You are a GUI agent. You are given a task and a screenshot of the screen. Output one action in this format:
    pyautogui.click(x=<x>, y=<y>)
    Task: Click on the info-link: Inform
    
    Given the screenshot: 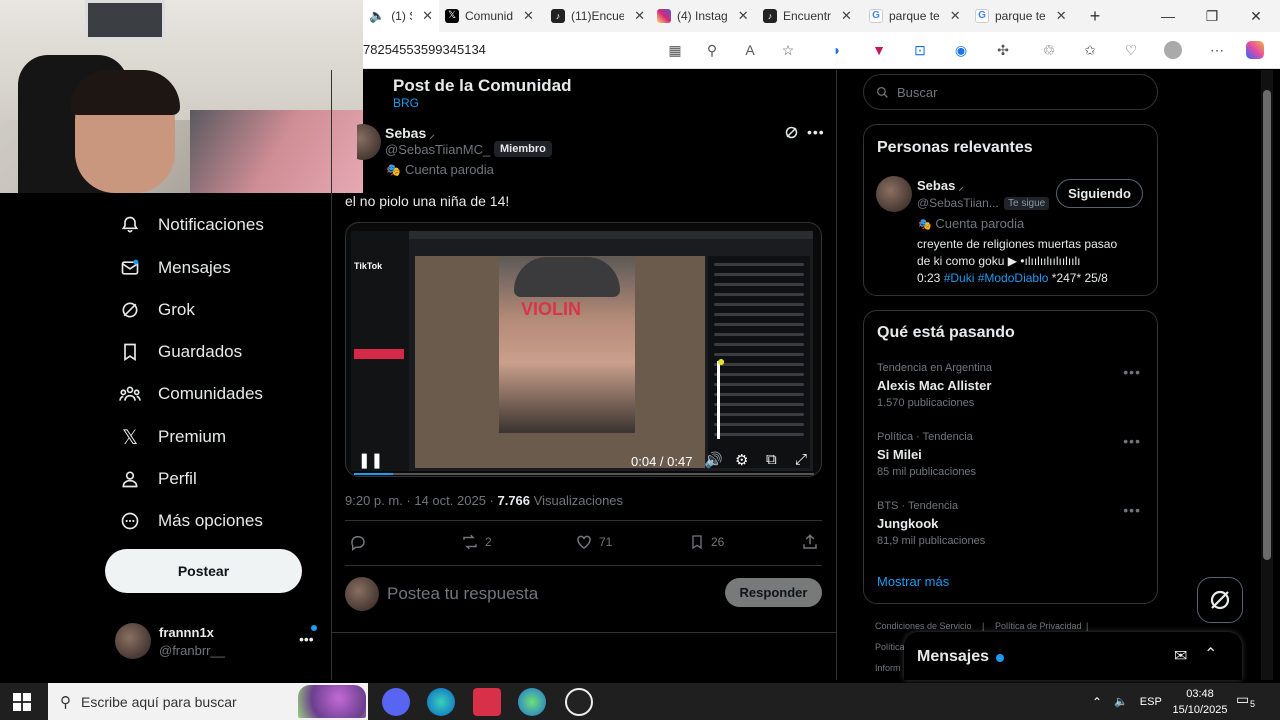 What is the action you would take?
    pyautogui.click(x=888, y=668)
    